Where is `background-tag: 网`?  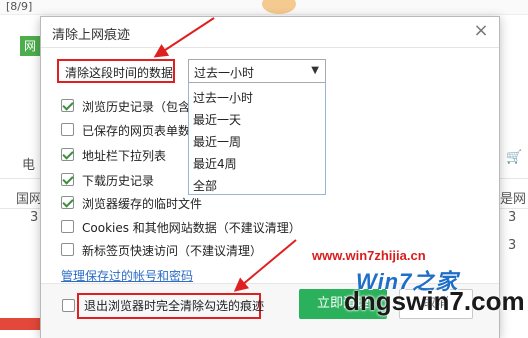 background-tag: 网 is located at coordinates (30, 46).